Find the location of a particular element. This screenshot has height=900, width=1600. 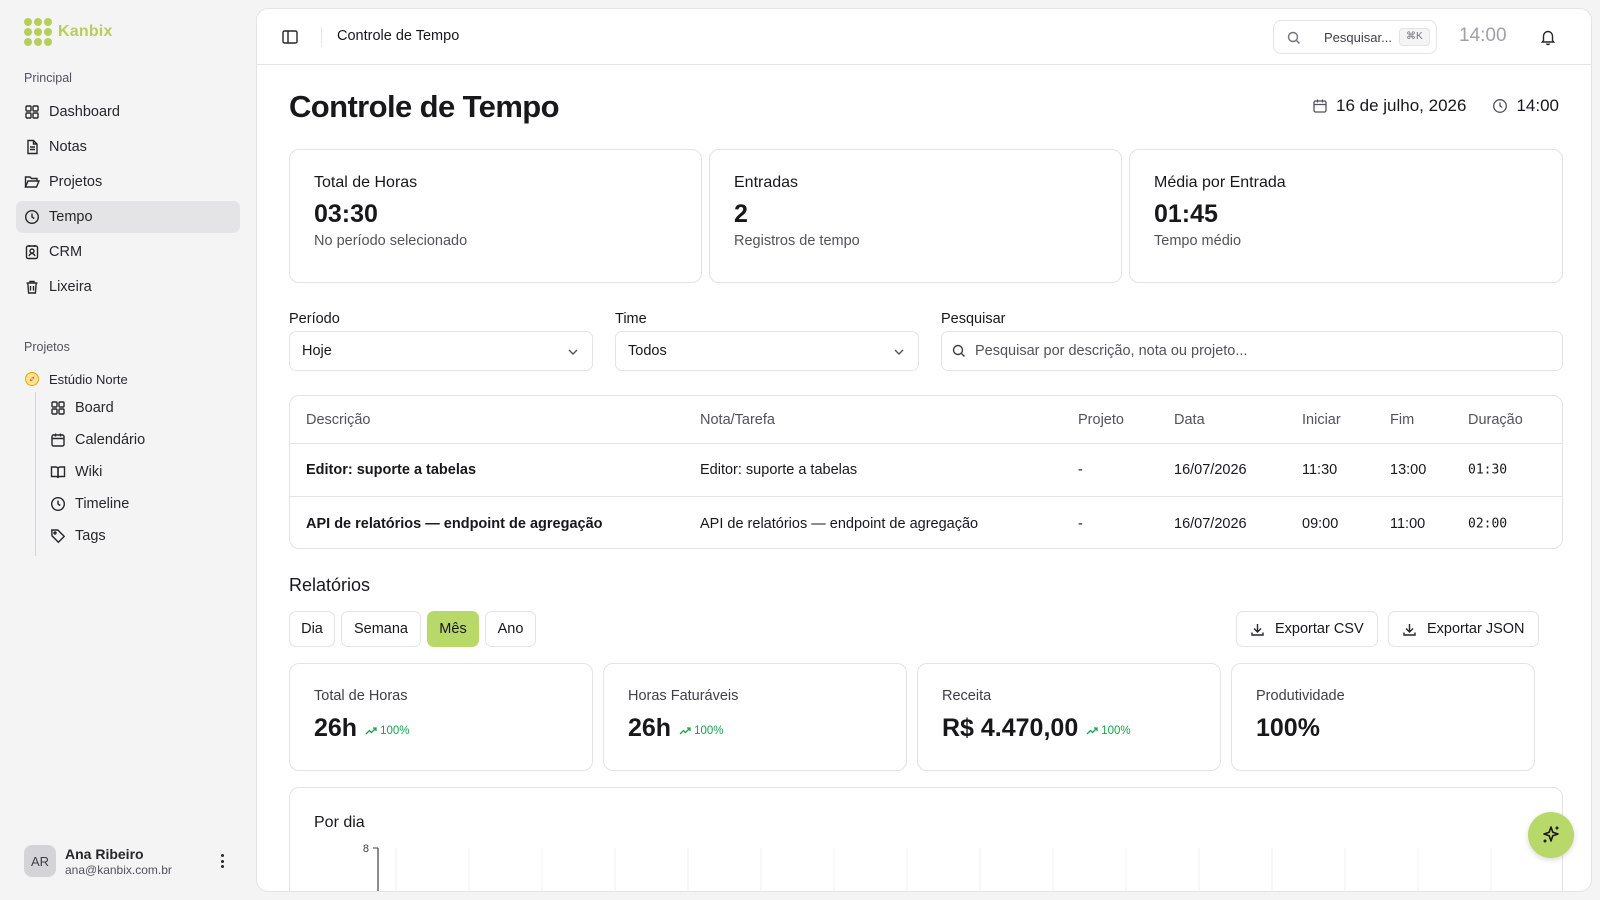

project-item-label: Board is located at coordinates (94, 408).